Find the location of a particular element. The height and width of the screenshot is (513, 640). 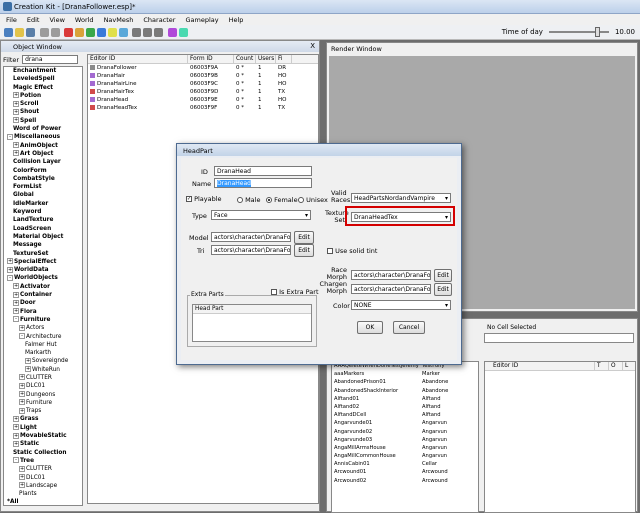

male-radio: Male is located at coordinates (248, 200).